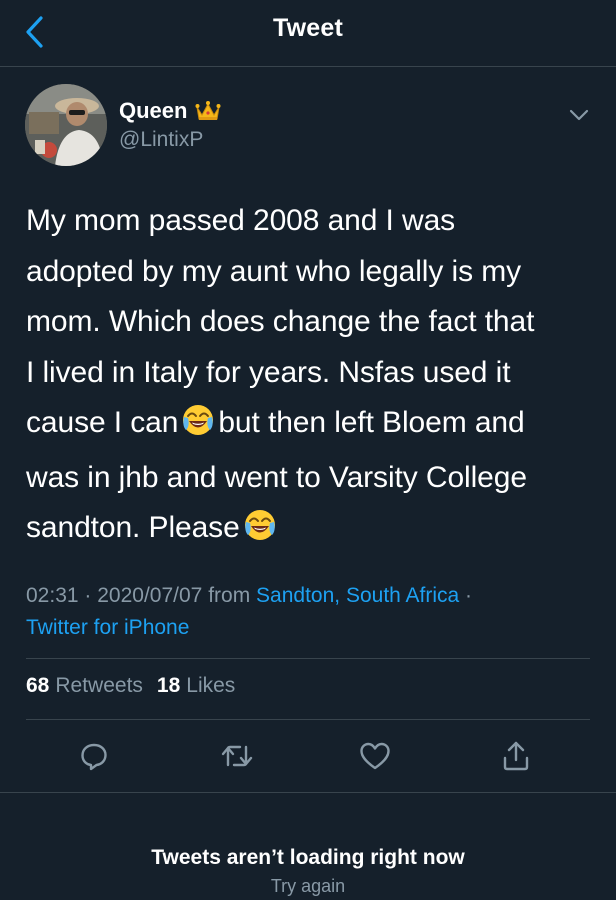  I want to click on reply-icon, so click(94, 757).